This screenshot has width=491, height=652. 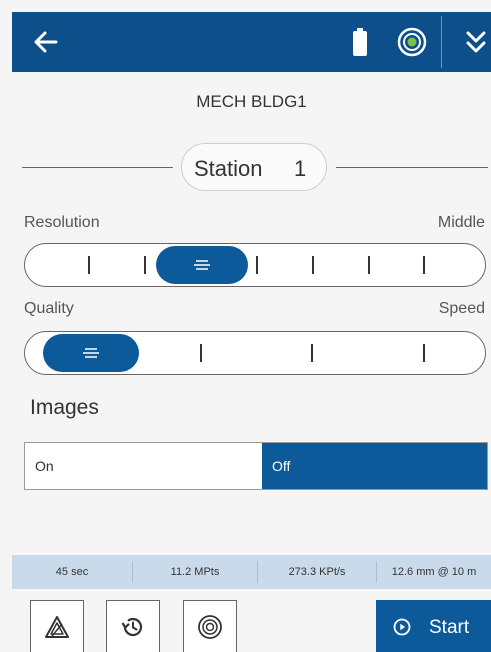 I want to click on play-circle-icon, so click(x=402, y=627).